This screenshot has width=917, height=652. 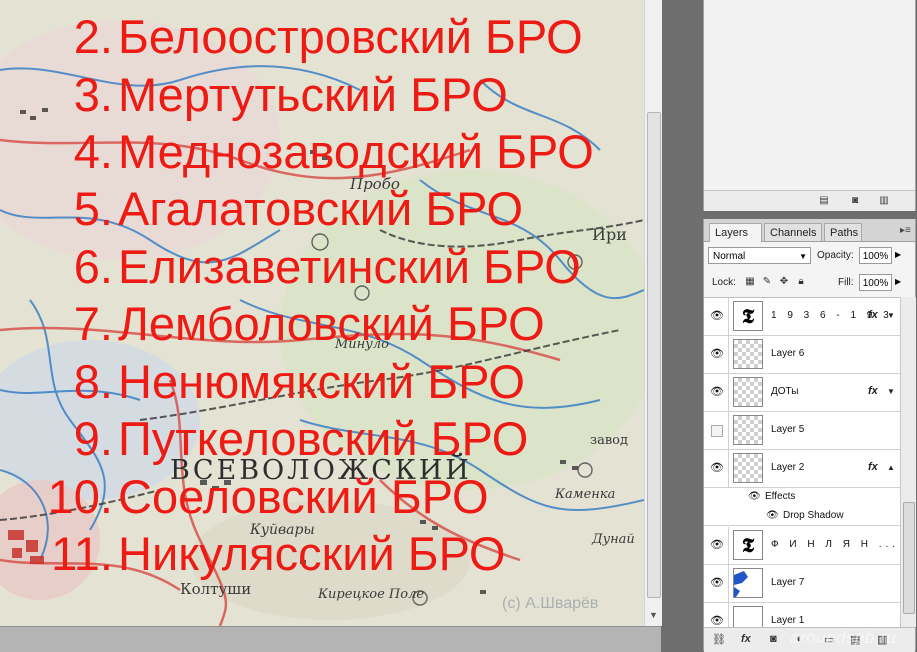 I want to click on layer-row: 👁︎ Layer 7, so click(x=802, y=584).